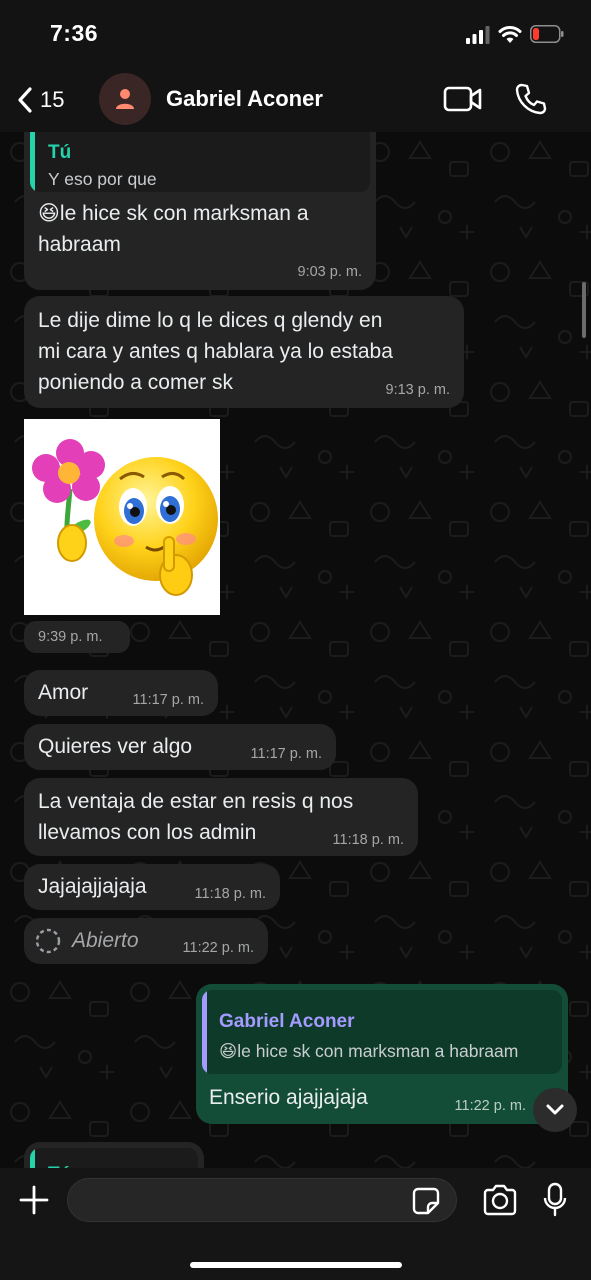 This screenshot has width=591, height=1280. Describe the element at coordinates (295, 1224) in the screenshot. I see `composer-bar` at that location.